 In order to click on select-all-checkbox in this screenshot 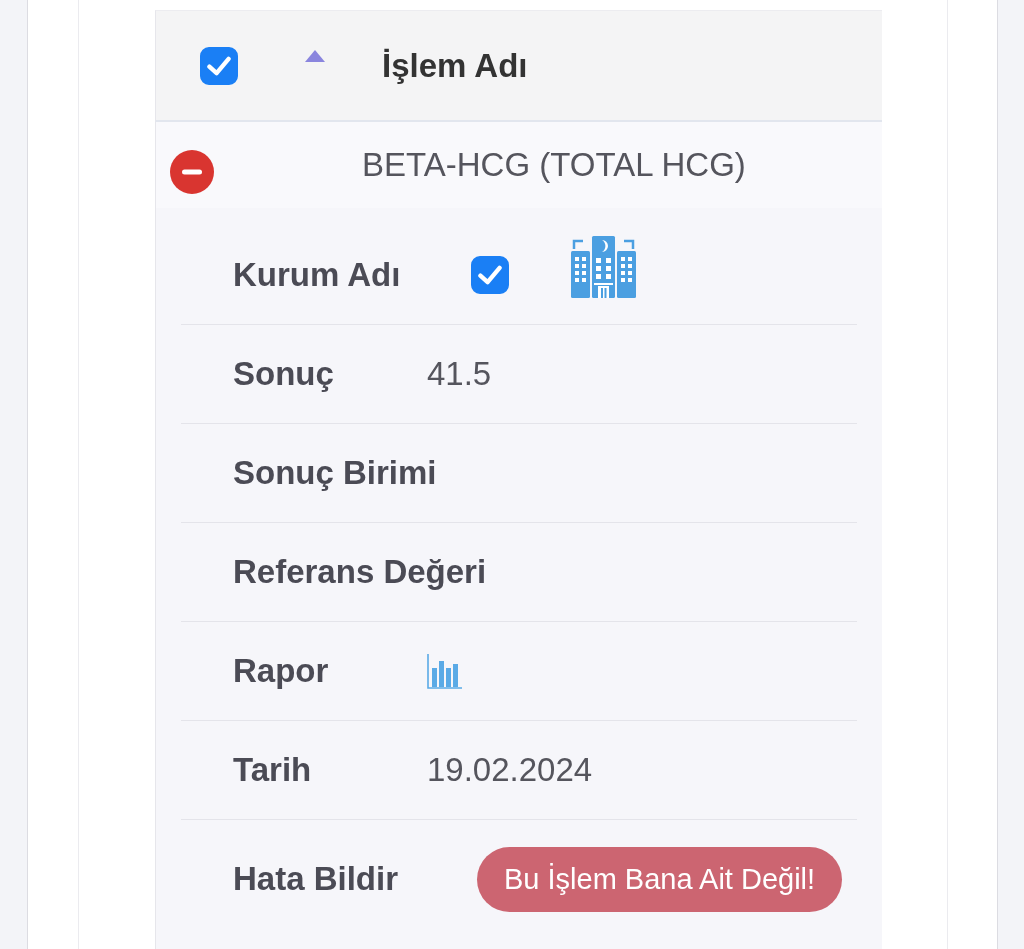, I will do `click(219, 65)`.